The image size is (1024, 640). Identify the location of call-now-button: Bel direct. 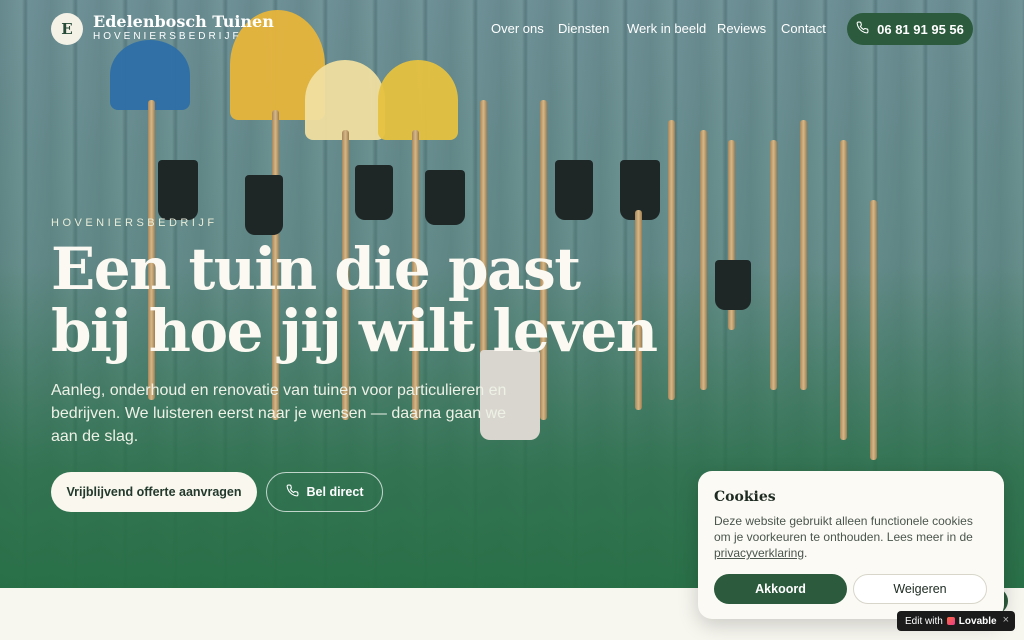
(324, 492).